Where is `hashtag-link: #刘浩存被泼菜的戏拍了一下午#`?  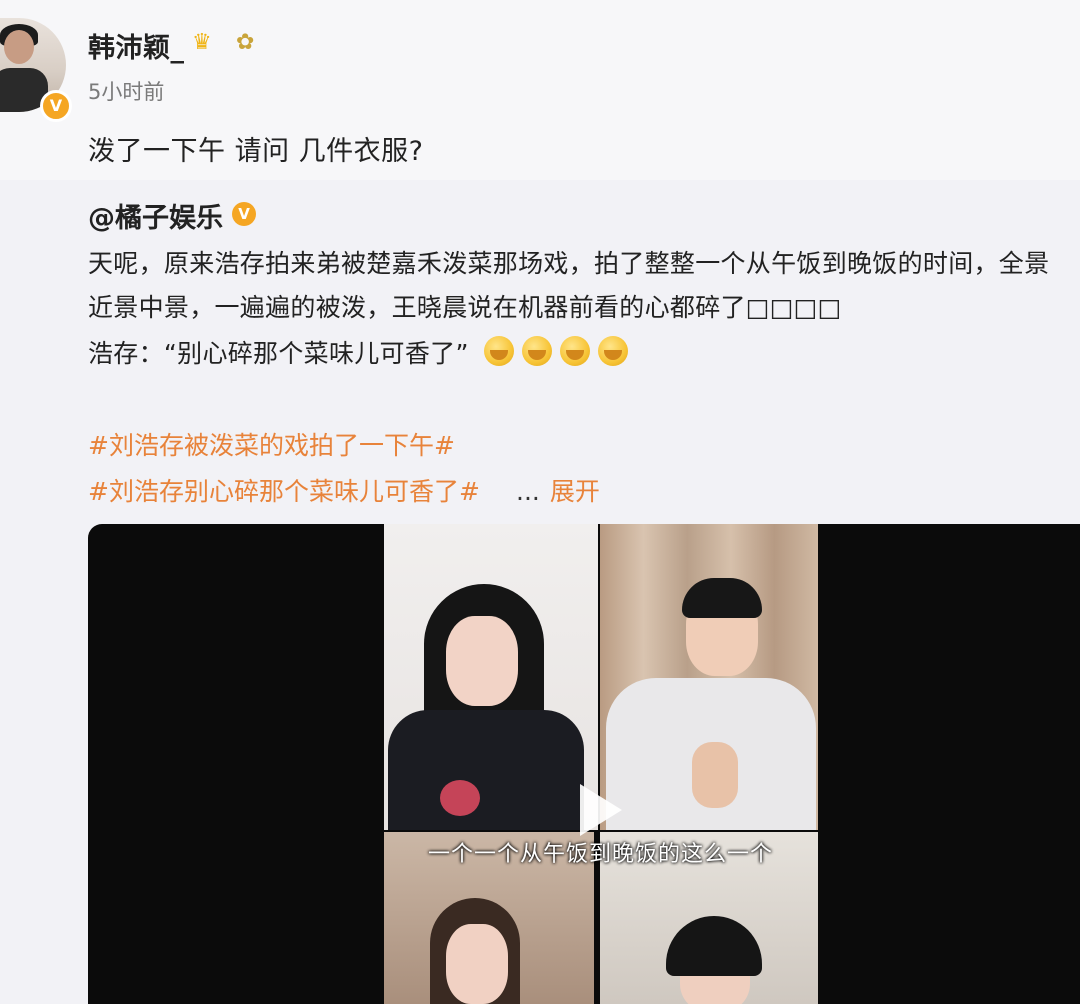 hashtag-link: #刘浩存被泼菜的戏拍了一下午# is located at coordinates (271, 444).